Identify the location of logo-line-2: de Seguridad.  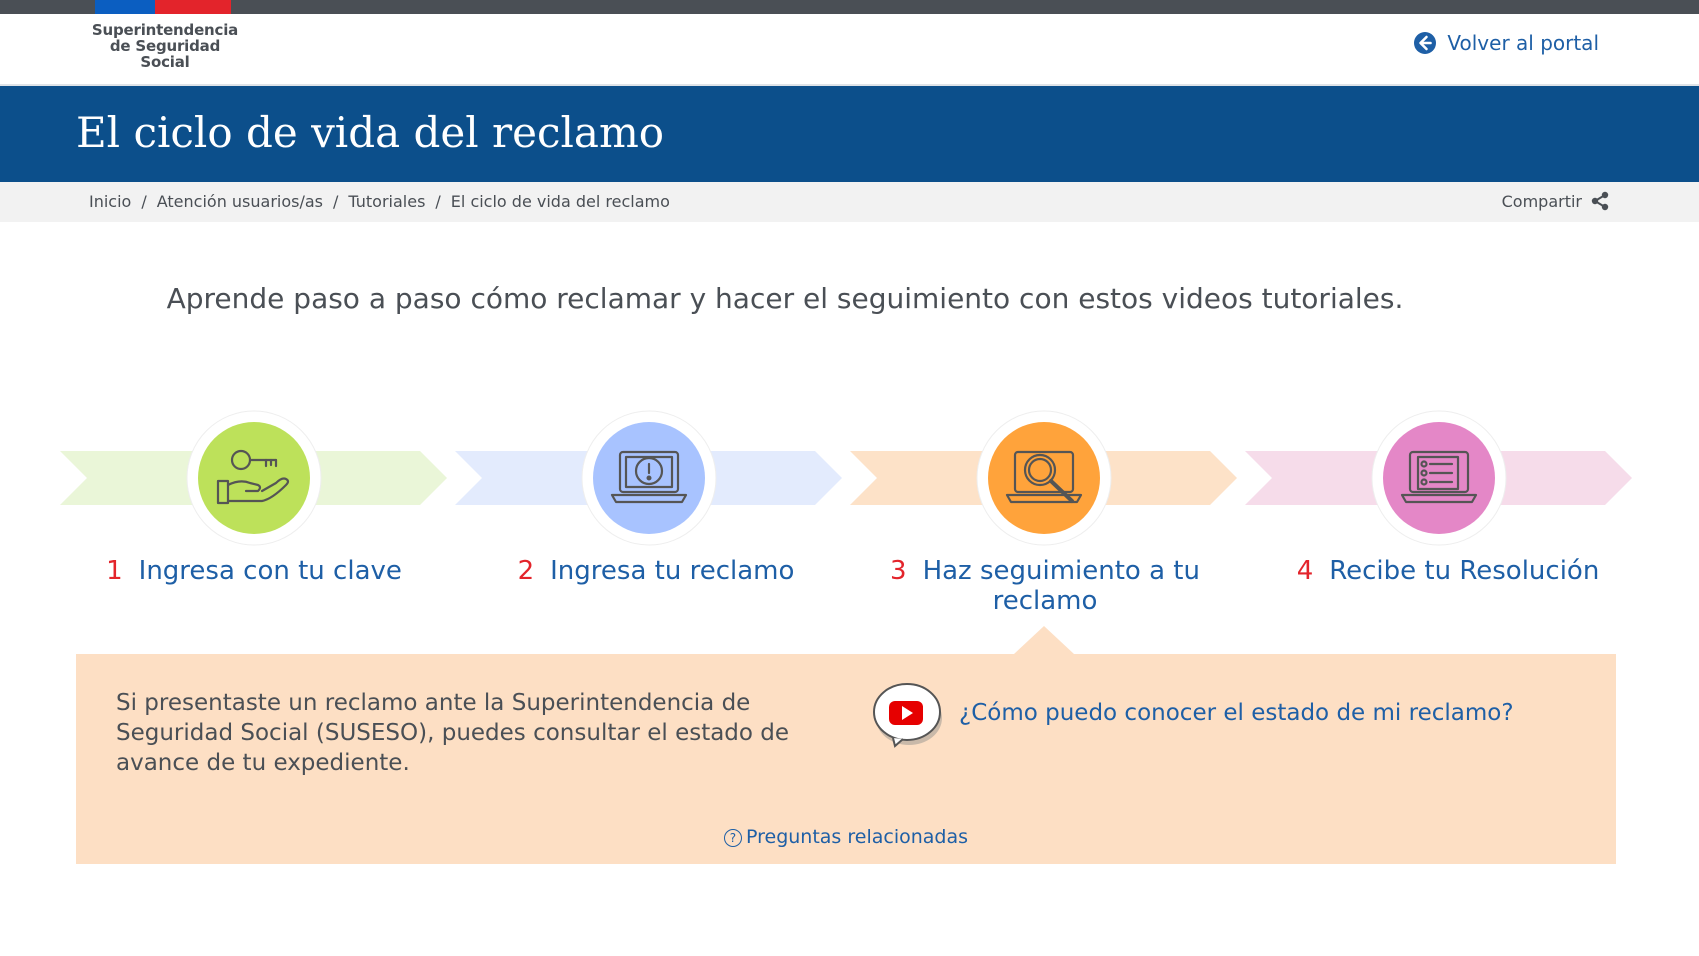
(165, 46).